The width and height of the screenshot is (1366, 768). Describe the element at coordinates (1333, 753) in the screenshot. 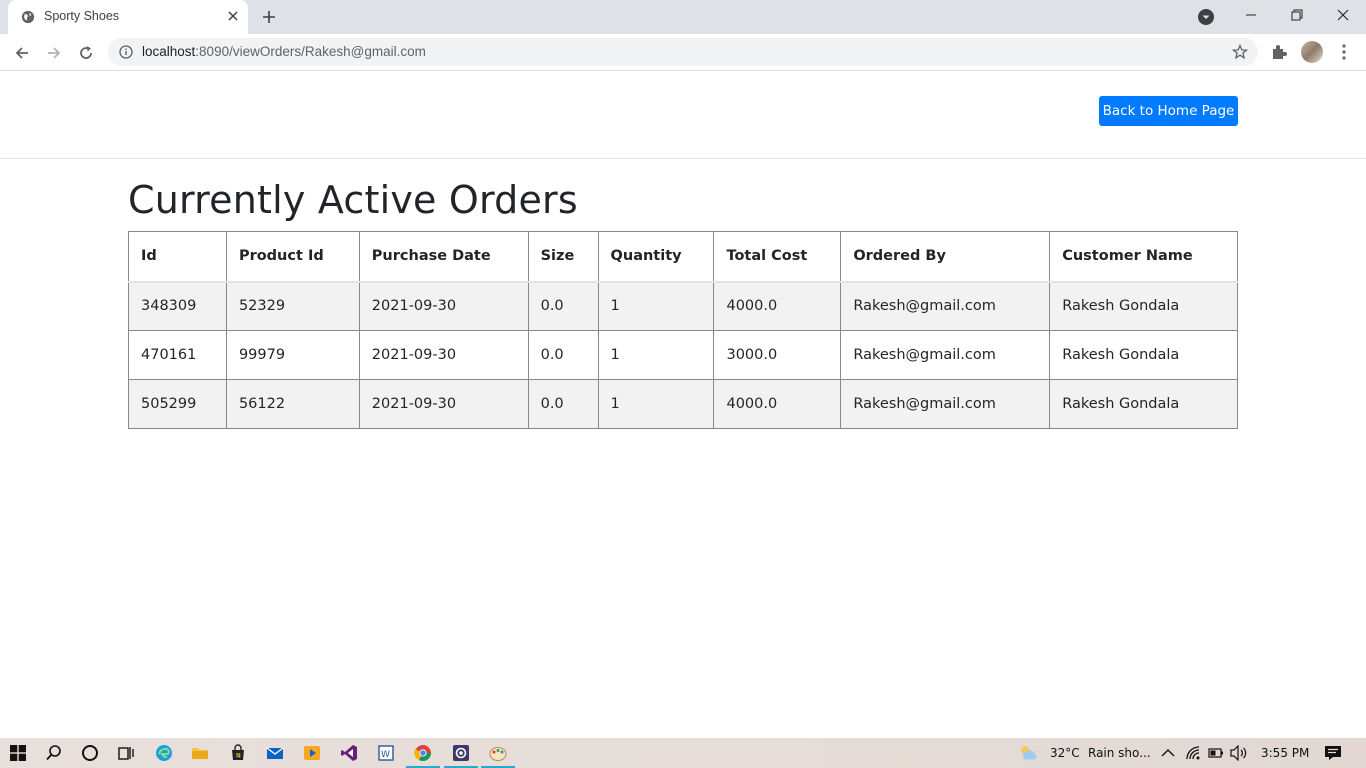

I see `notification-icon` at that location.